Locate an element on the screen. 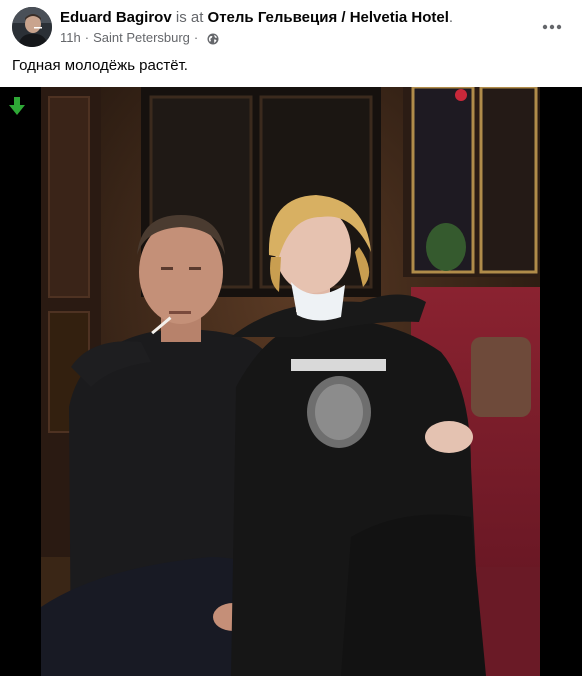 Image resolution: width=582 pixels, height=676 pixels. author-avatar is located at coordinates (32, 27).